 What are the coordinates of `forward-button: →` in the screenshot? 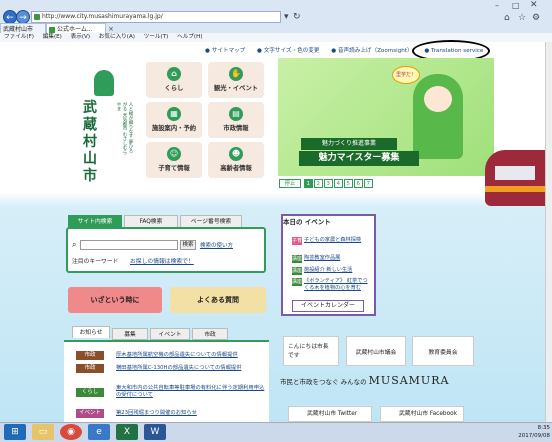 It's located at (23, 17).